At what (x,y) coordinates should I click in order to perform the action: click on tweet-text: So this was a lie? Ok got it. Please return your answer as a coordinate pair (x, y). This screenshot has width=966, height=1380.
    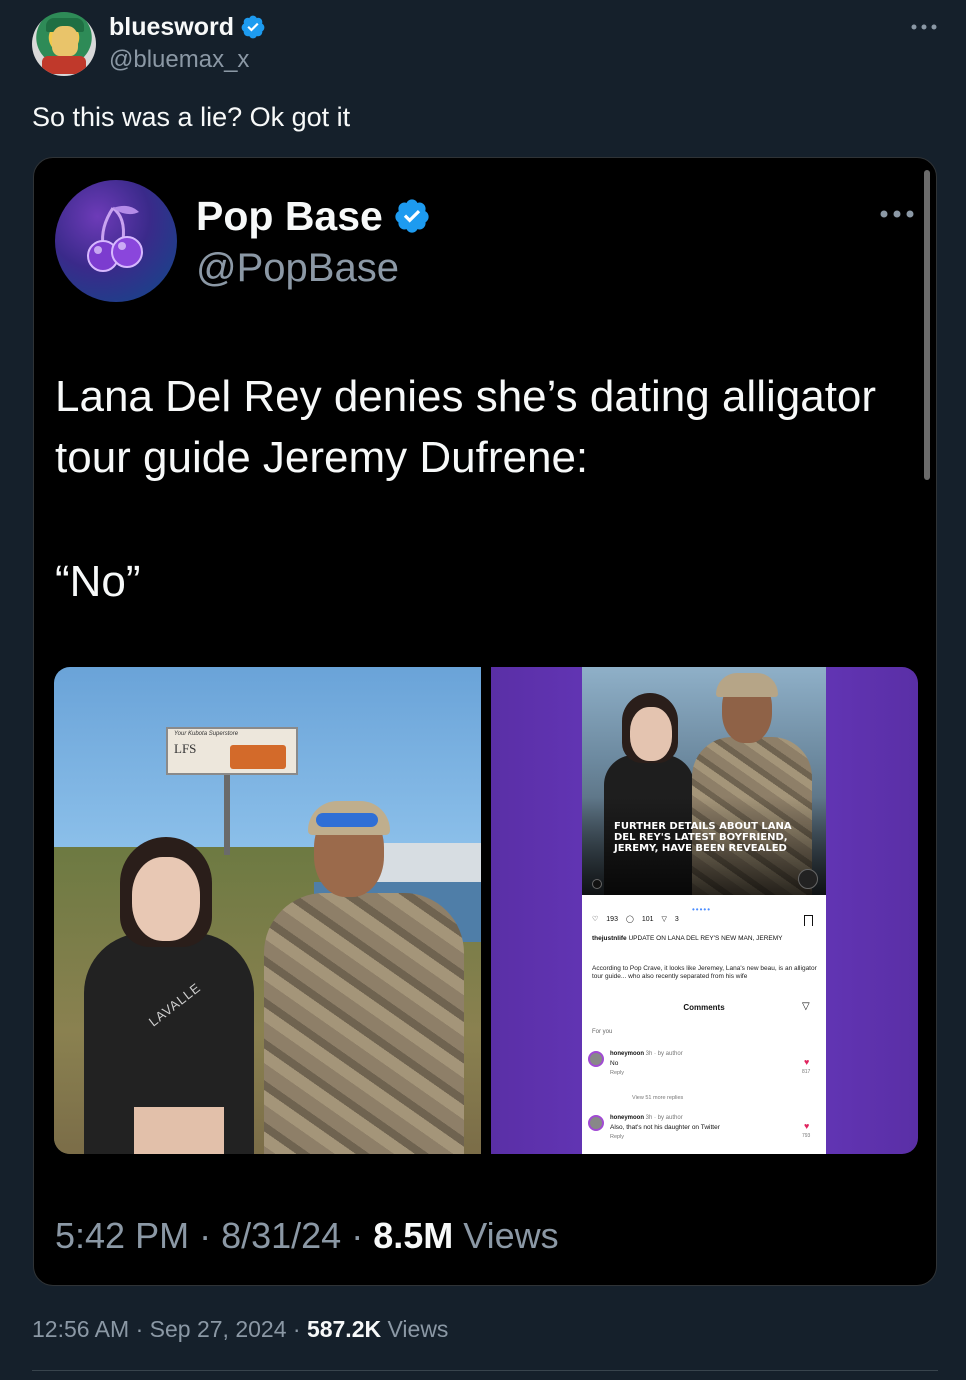
    Looking at the image, I should click on (191, 117).